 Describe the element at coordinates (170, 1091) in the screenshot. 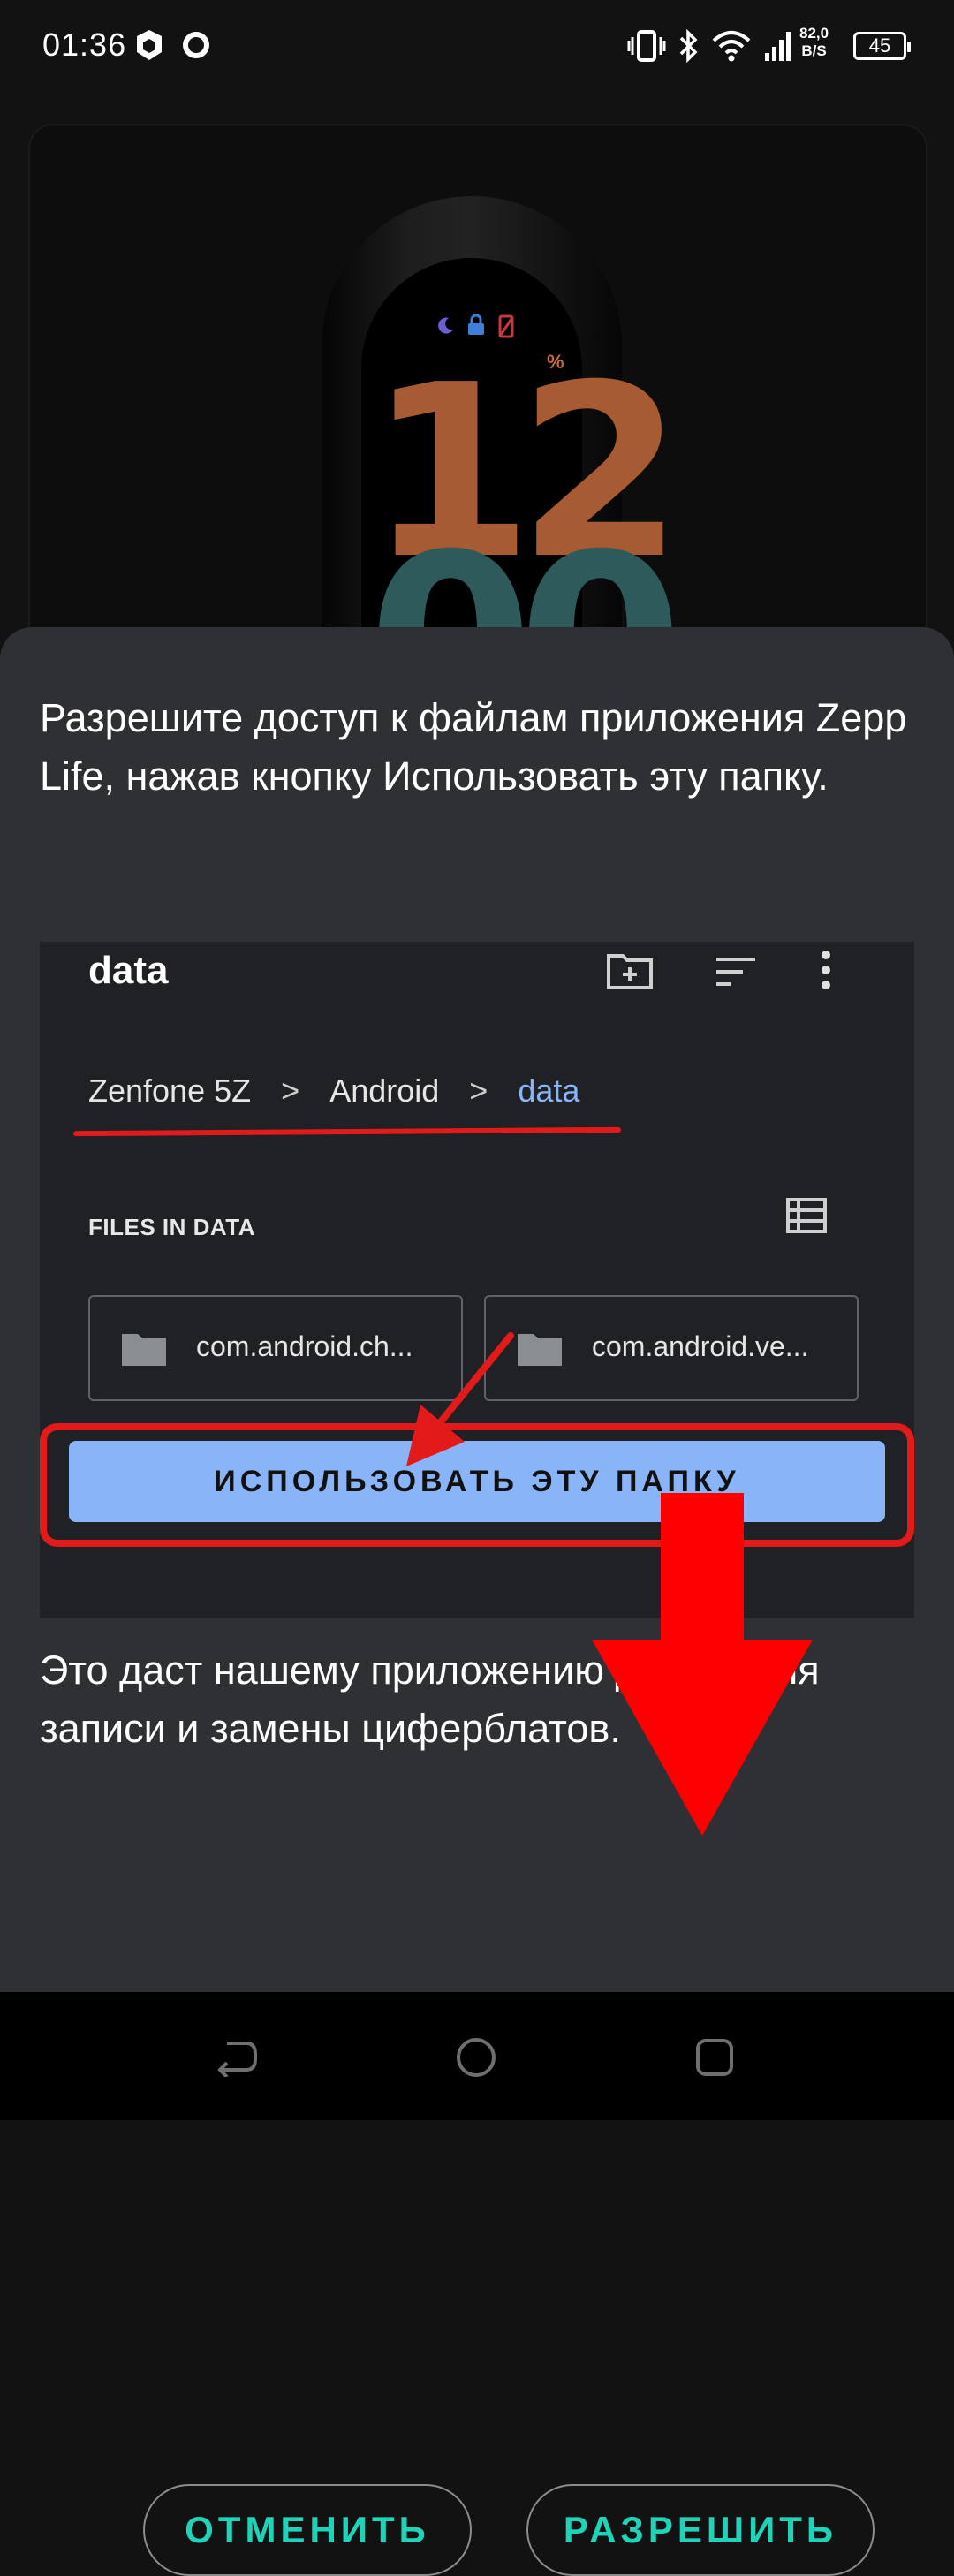

I see `breadcrumb-item: Zenfone 5Z` at that location.